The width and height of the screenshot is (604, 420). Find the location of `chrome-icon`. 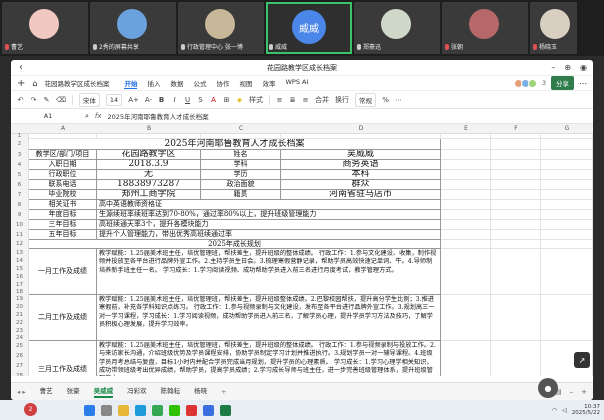

chrome-icon is located at coordinates (157, 410).